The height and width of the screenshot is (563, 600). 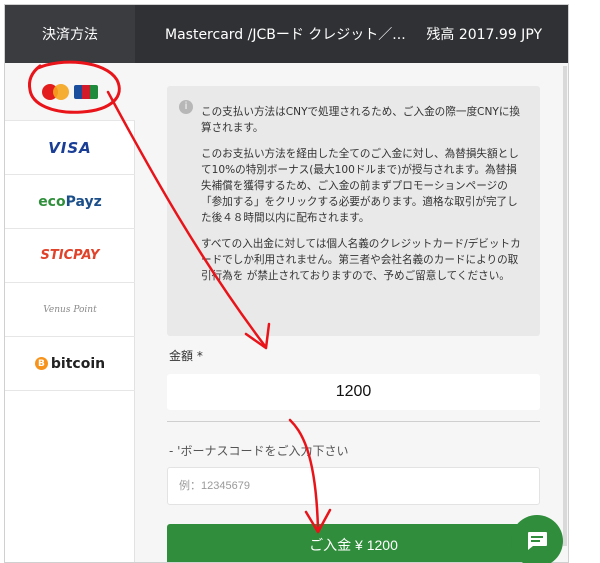 I want to click on method-sticpay: STICPAY, so click(x=70, y=256).